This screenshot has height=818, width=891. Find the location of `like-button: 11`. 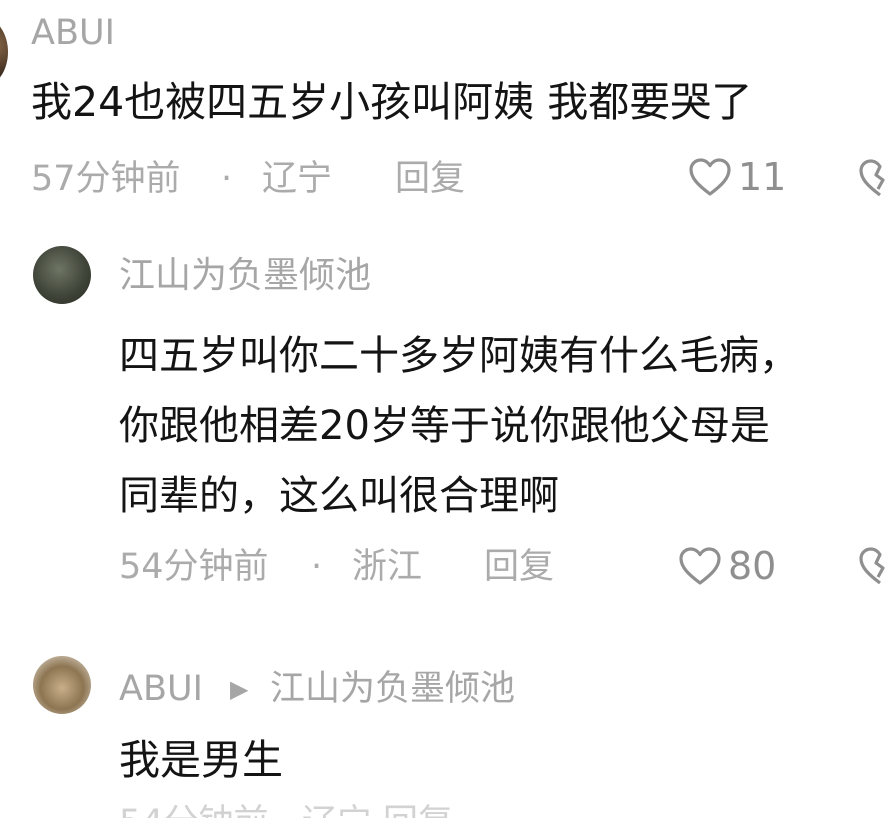

like-button: 11 is located at coordinates (737, 177).